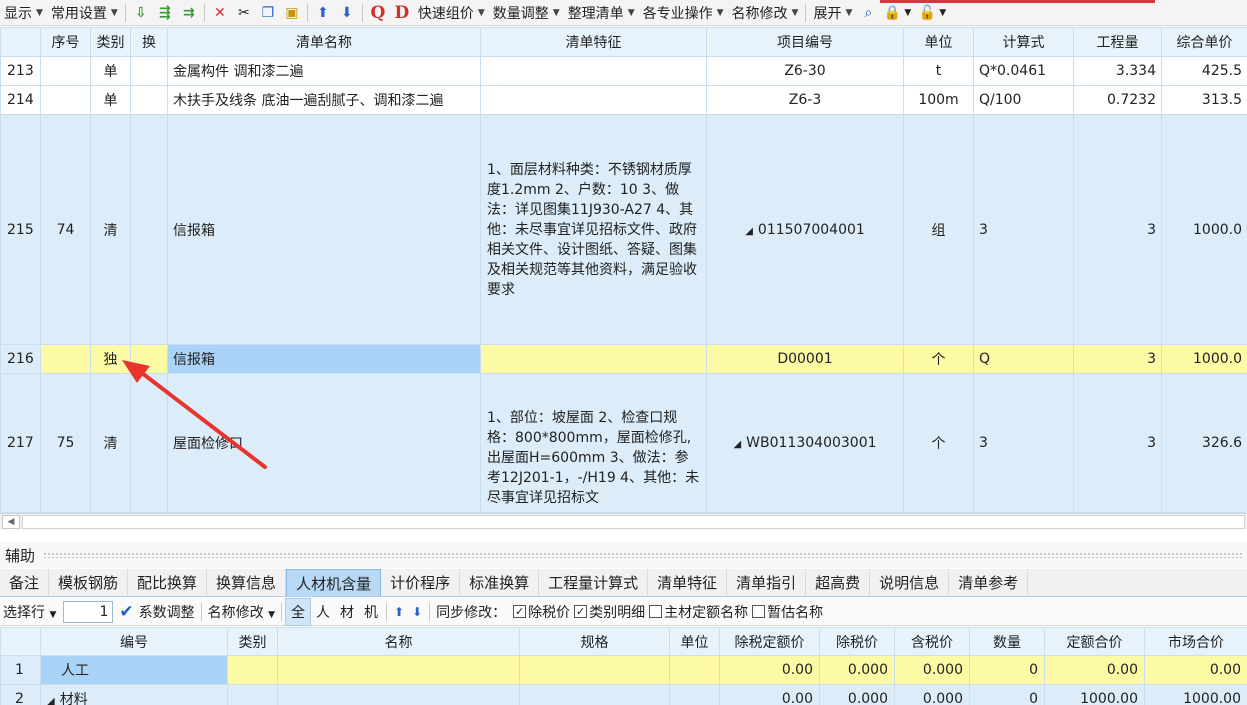 The image size is (1247, 705). What do you see at coordinates (20, 694) in the screenshot?
I see `row-number: 2` at bounding box center [20, 694].